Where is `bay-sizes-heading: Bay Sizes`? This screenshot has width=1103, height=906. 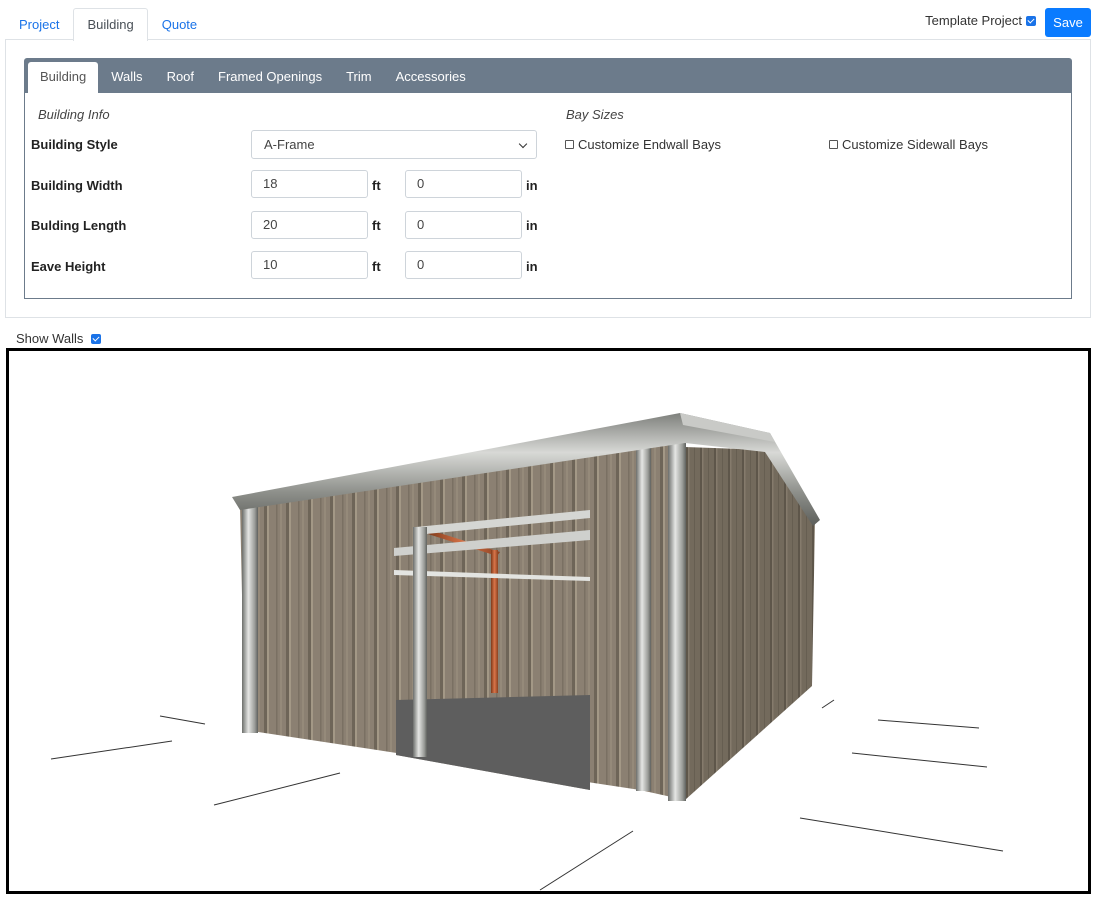
bay-sizes-heading: Bay Sizes is located at coordinates (595, 114).